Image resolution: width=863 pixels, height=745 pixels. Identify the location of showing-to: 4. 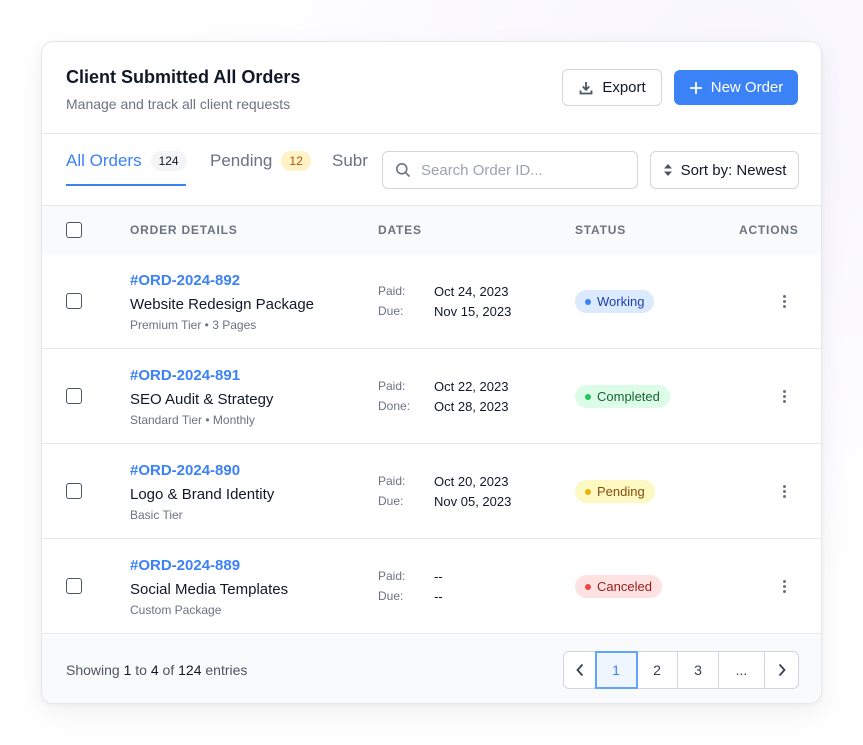
(154, 670).